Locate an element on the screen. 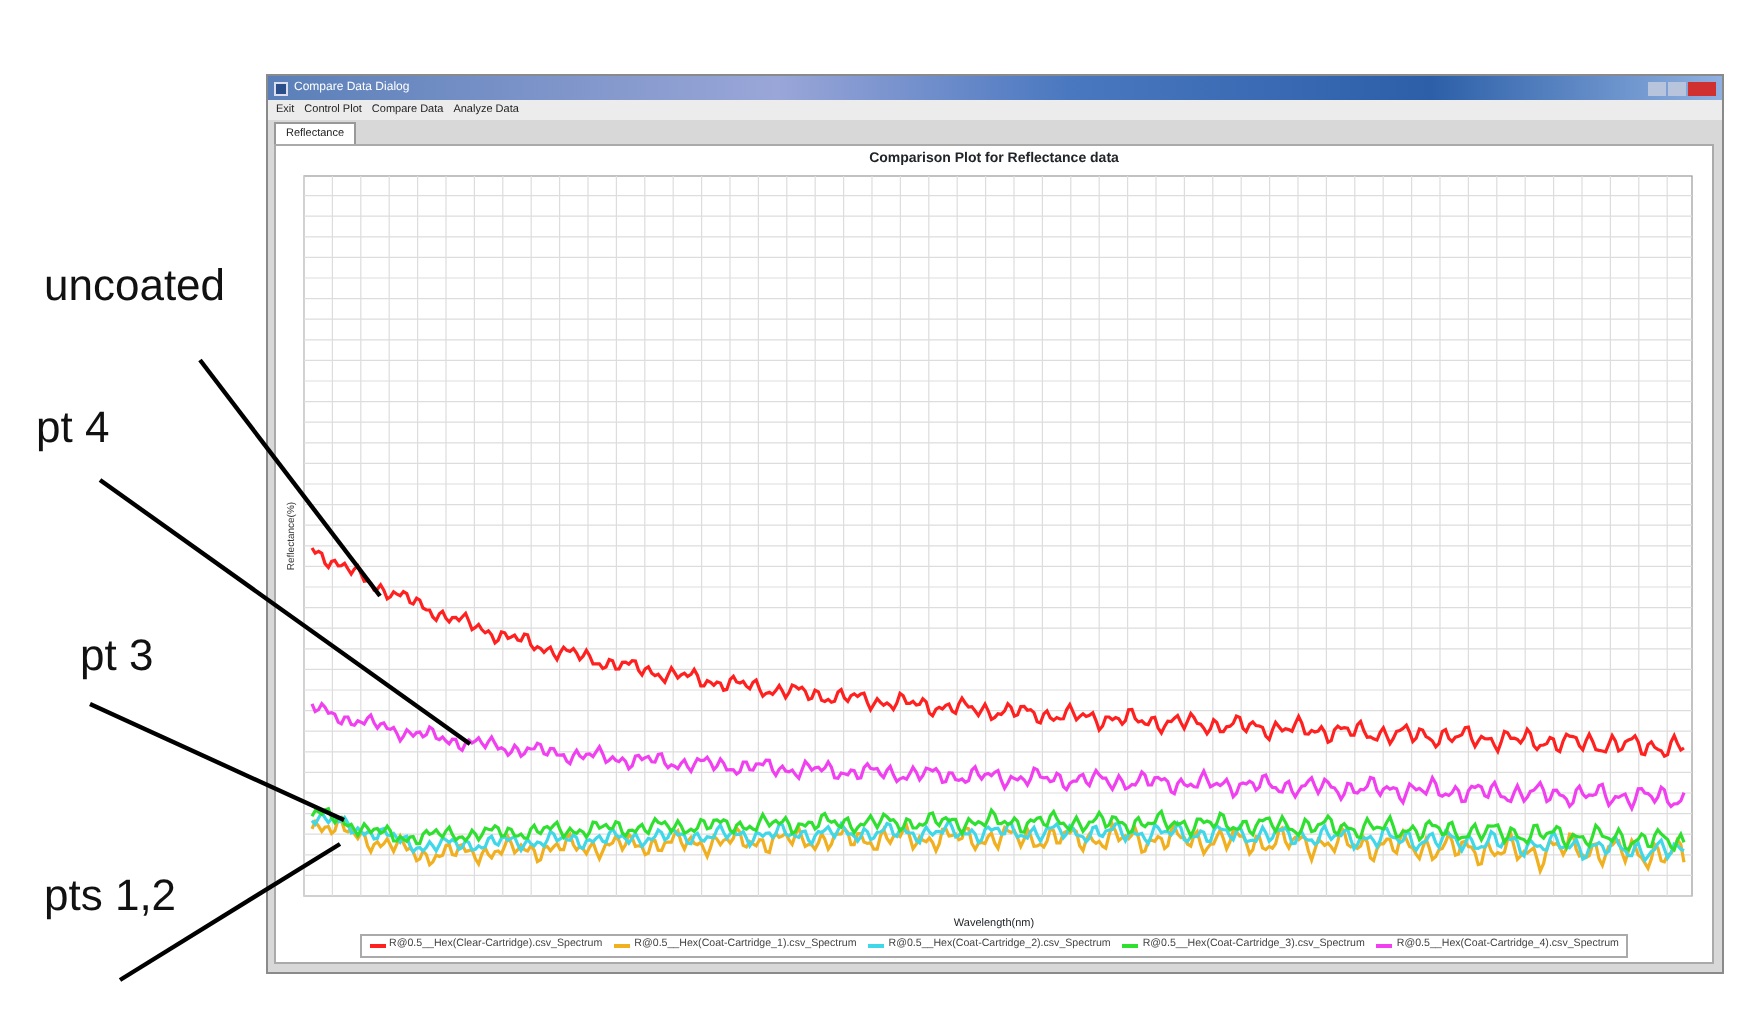  annotation-label: pt 3 is located at coordinates (117, 656).